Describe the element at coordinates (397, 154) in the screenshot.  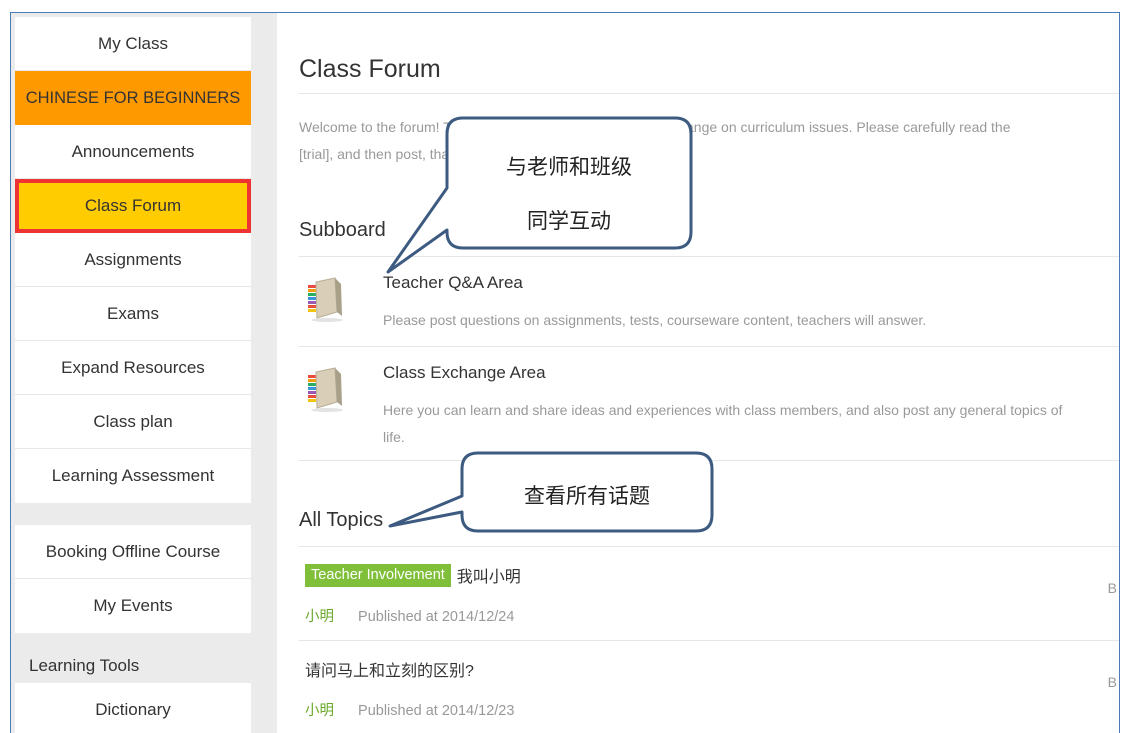
I see `welcome-line-2: [trial], and then post, thank you!` at that location.